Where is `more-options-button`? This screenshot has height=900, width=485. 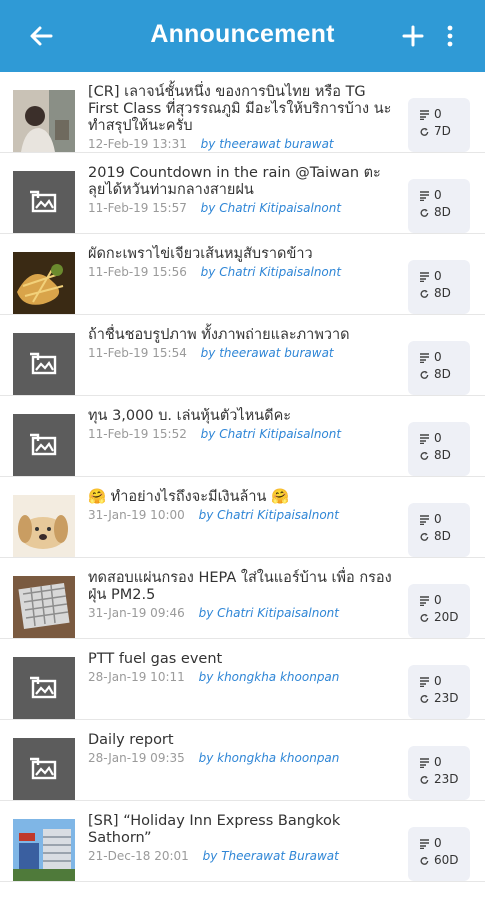
more-options-button is located at coordinates (450, 36).